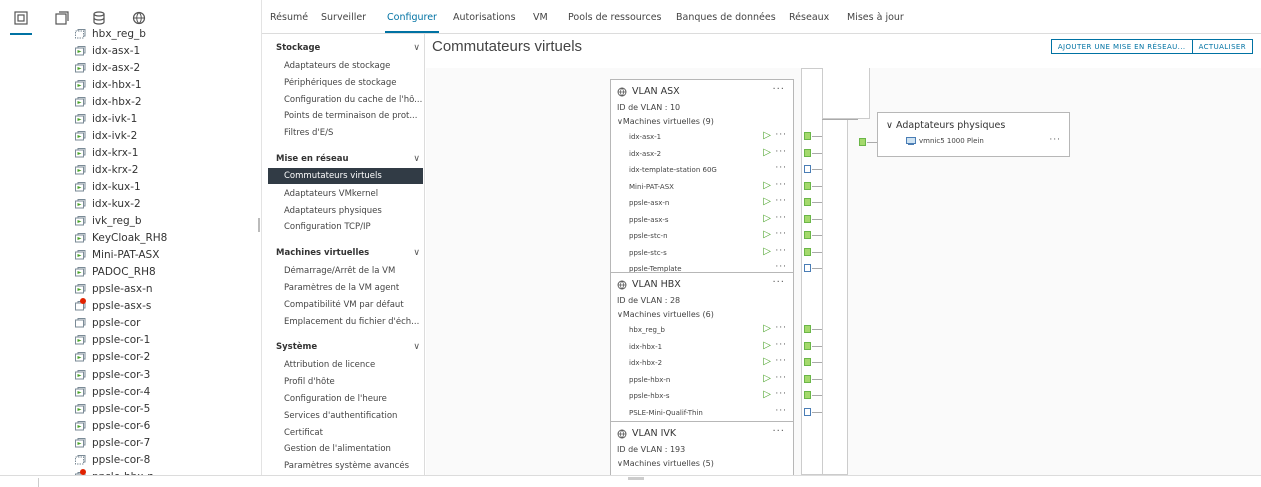 The width and height of the screenshot is (1261, 487). I want to click on nav-item: Configuration de l'heure, so click(354, 399).